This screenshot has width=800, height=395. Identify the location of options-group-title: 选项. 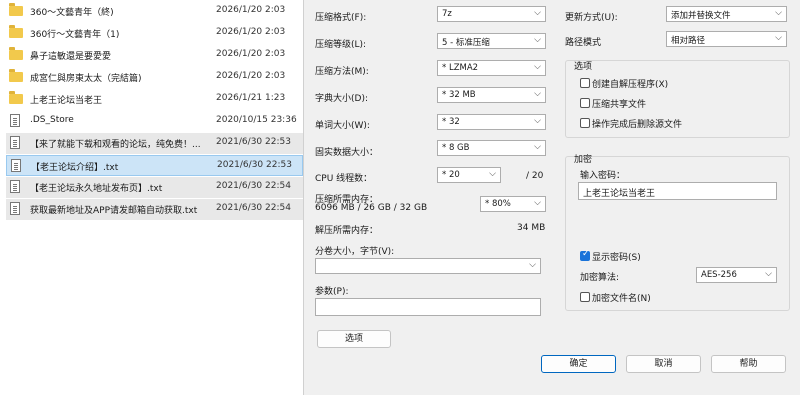
(583, 67).